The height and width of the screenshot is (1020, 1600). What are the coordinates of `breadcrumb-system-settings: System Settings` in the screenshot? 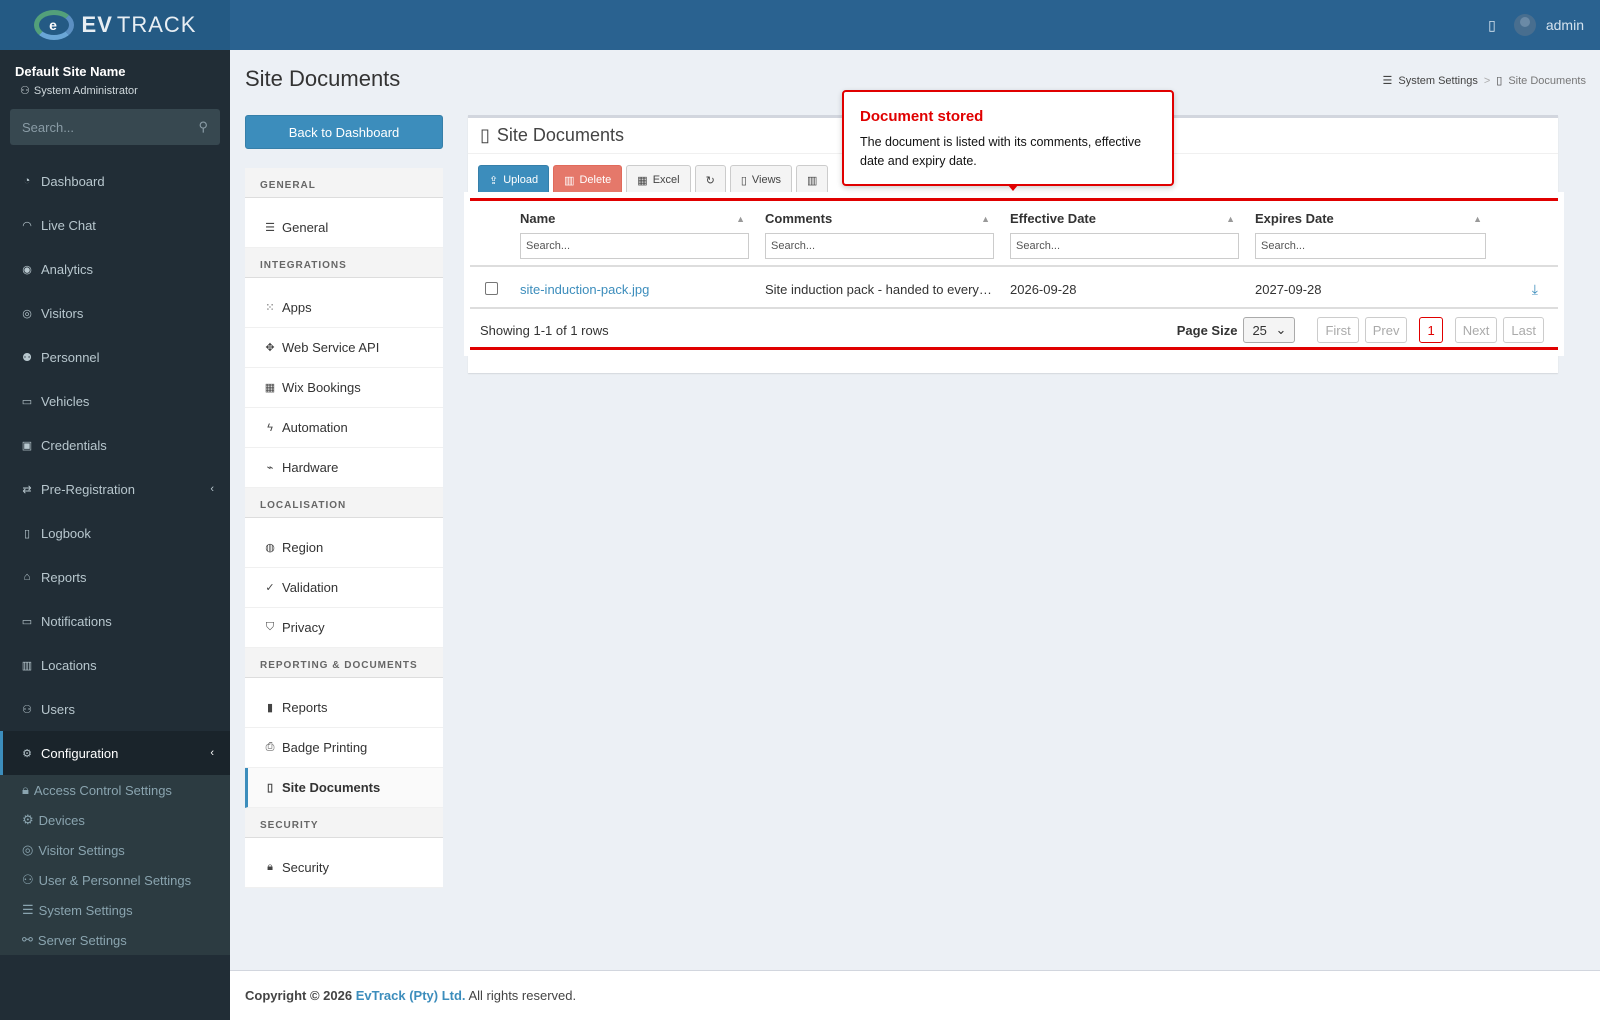 It's located at (1437, 81).